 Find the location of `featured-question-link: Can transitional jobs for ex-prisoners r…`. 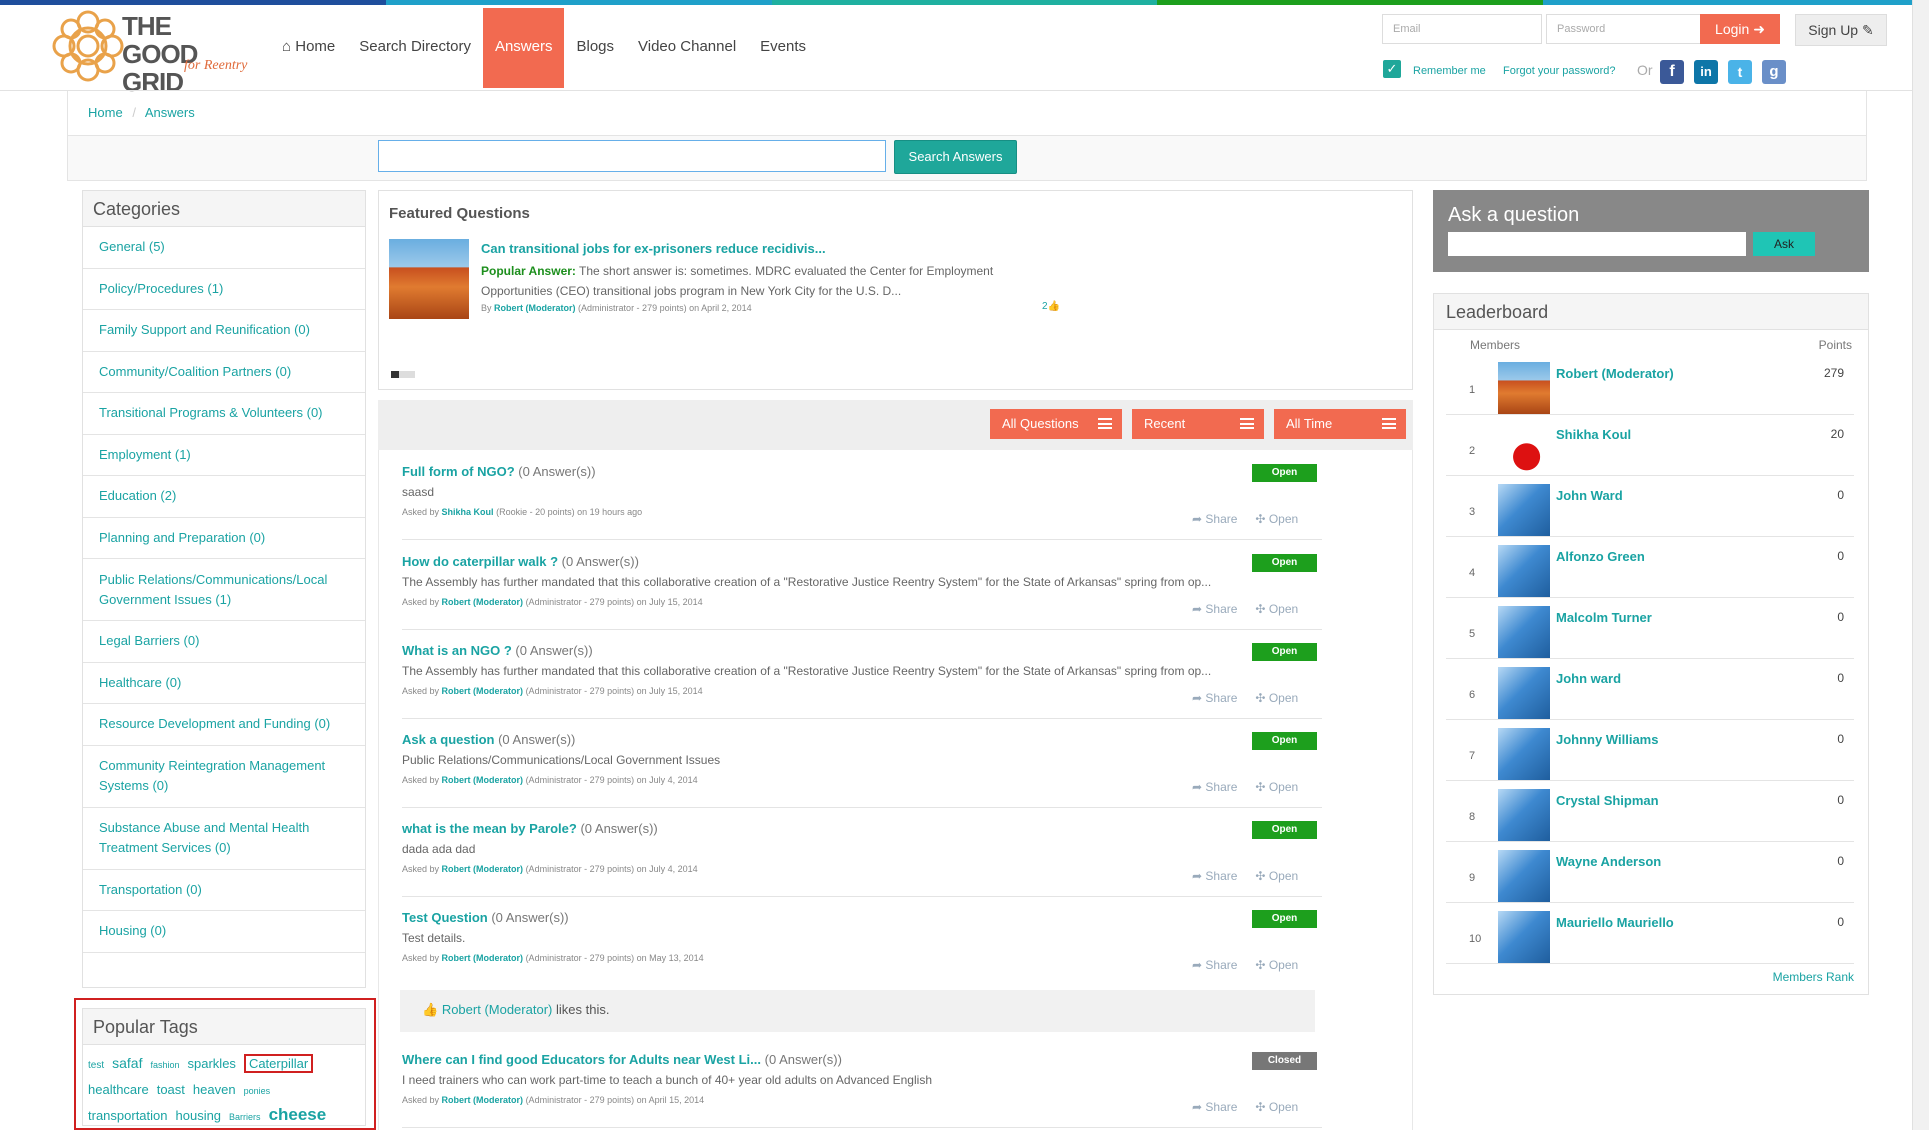

featured-question-link: Can transitional jobs for ex-prisoners r… is located at coordinates (653, 248).